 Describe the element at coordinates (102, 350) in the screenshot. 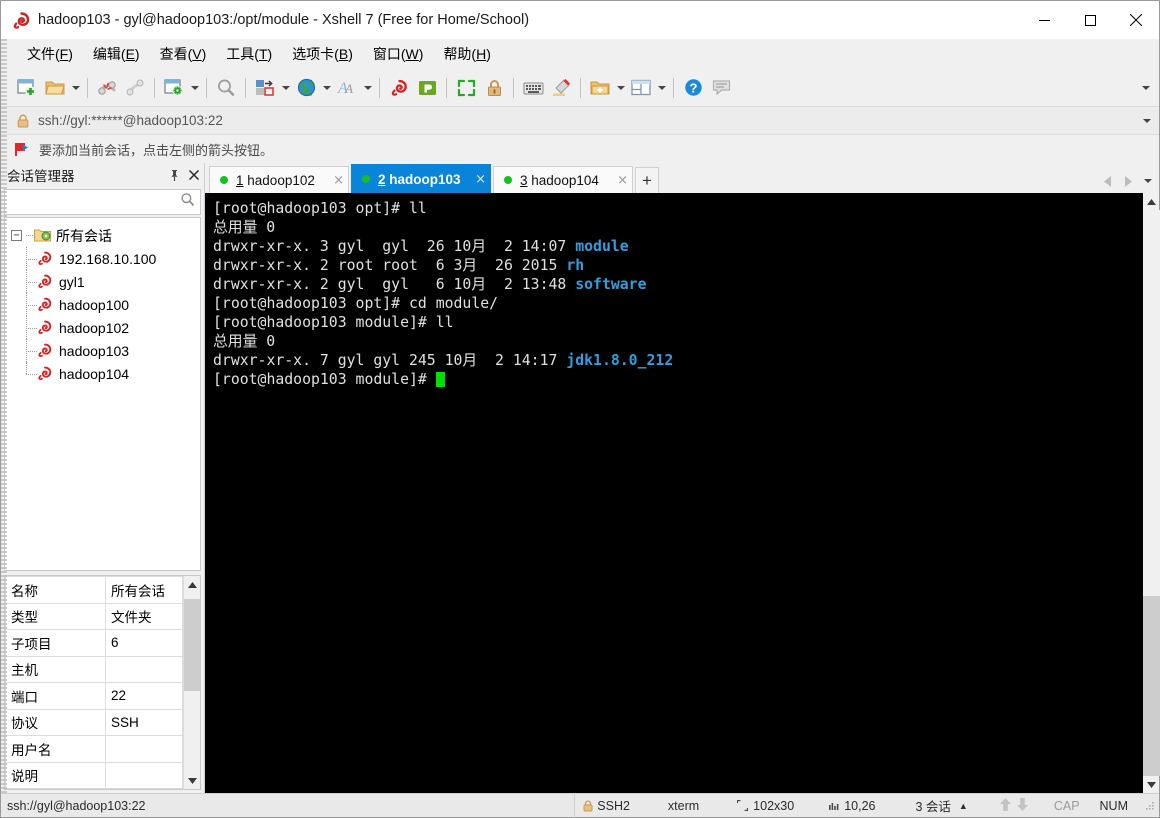

I see `tree-node-hadoop103: hadoop103` at that location.